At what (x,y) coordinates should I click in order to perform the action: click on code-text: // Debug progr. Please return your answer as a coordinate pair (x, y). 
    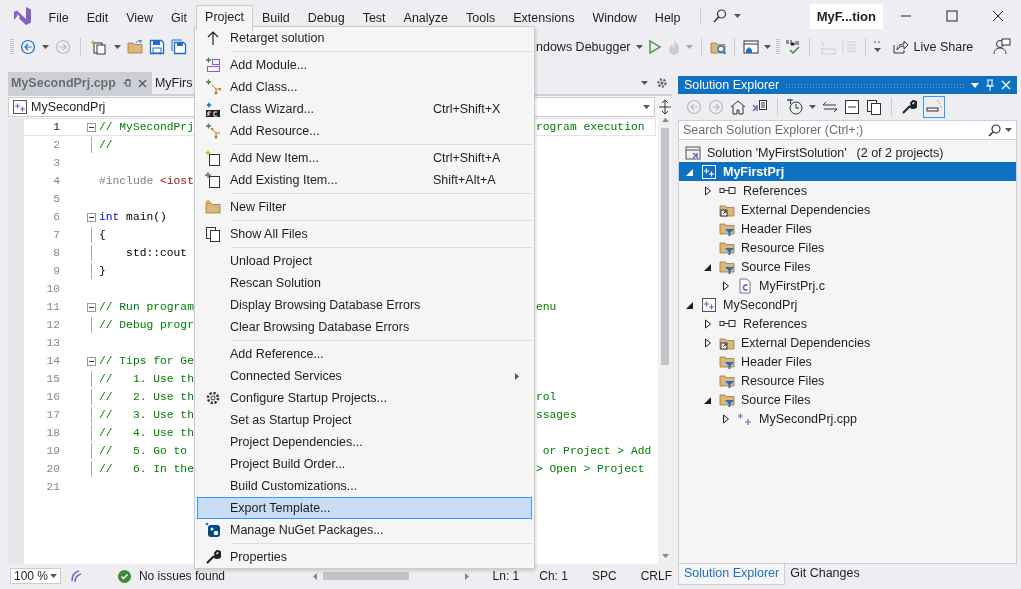
    Looking at the image, I should click on (146, 325).